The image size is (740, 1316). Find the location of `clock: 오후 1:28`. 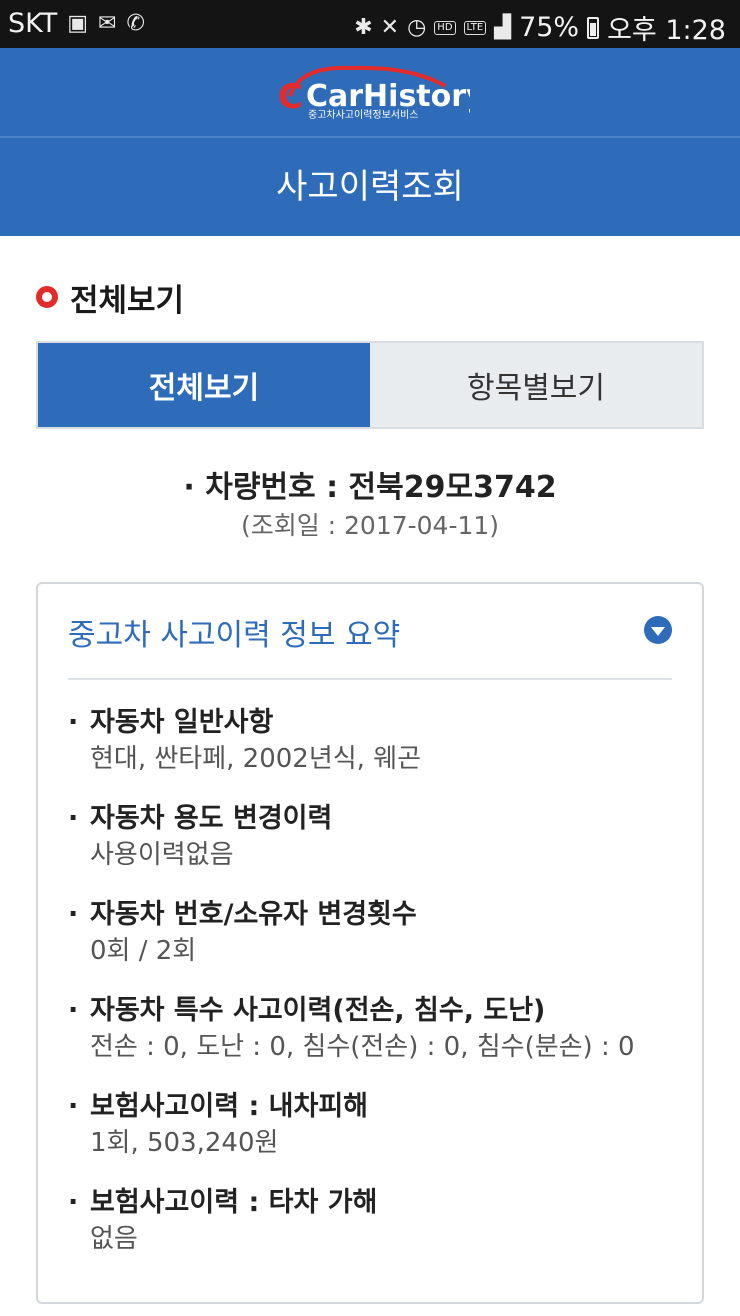

clock: 오후 1:28 is located at coordinates (666, 30).